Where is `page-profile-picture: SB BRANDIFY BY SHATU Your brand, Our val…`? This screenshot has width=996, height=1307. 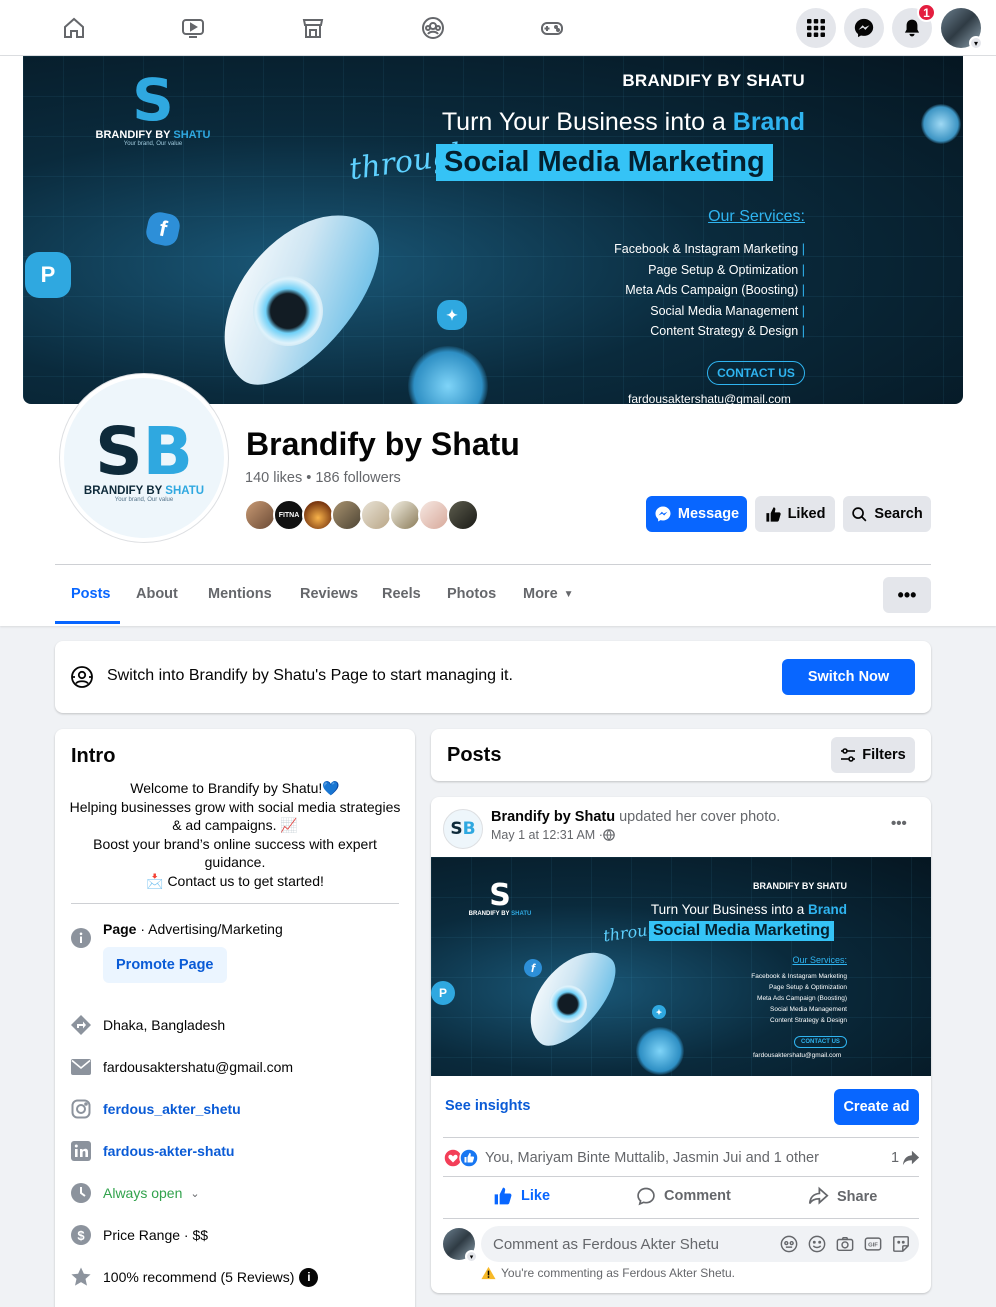 page-profile-picture: SB BRANDIFY BY SHATU Your brand, Our val… is located at coordinates (144, 458).